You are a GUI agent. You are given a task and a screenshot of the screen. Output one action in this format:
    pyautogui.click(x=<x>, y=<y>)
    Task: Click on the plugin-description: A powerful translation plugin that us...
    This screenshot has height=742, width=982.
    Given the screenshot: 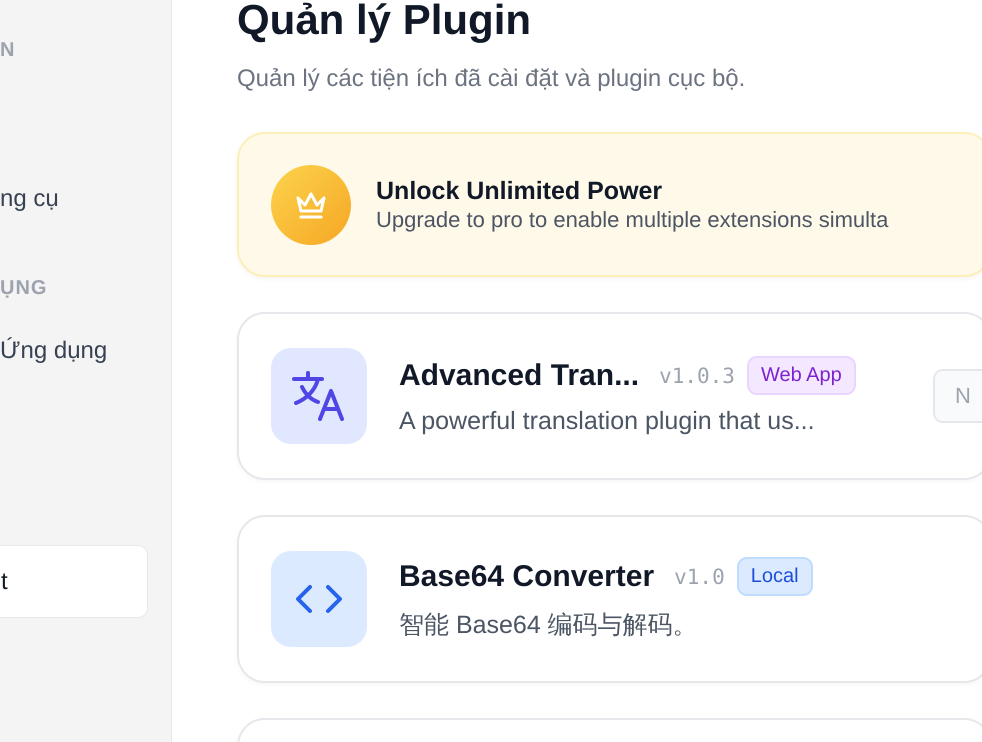 What is the action you would take?
    pyautogui.click(x=607, y=421)
    